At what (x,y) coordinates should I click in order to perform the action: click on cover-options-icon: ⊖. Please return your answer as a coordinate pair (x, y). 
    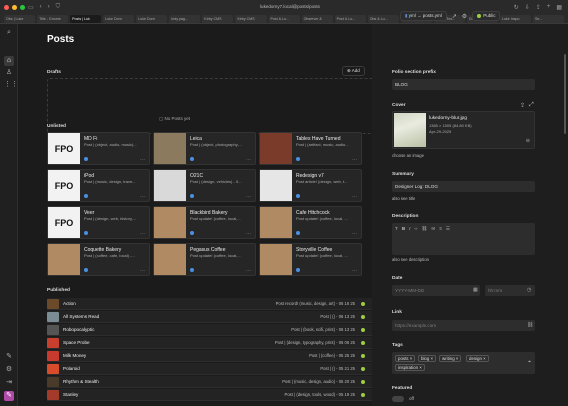
    Looking at the image, I should click on (528, 141).